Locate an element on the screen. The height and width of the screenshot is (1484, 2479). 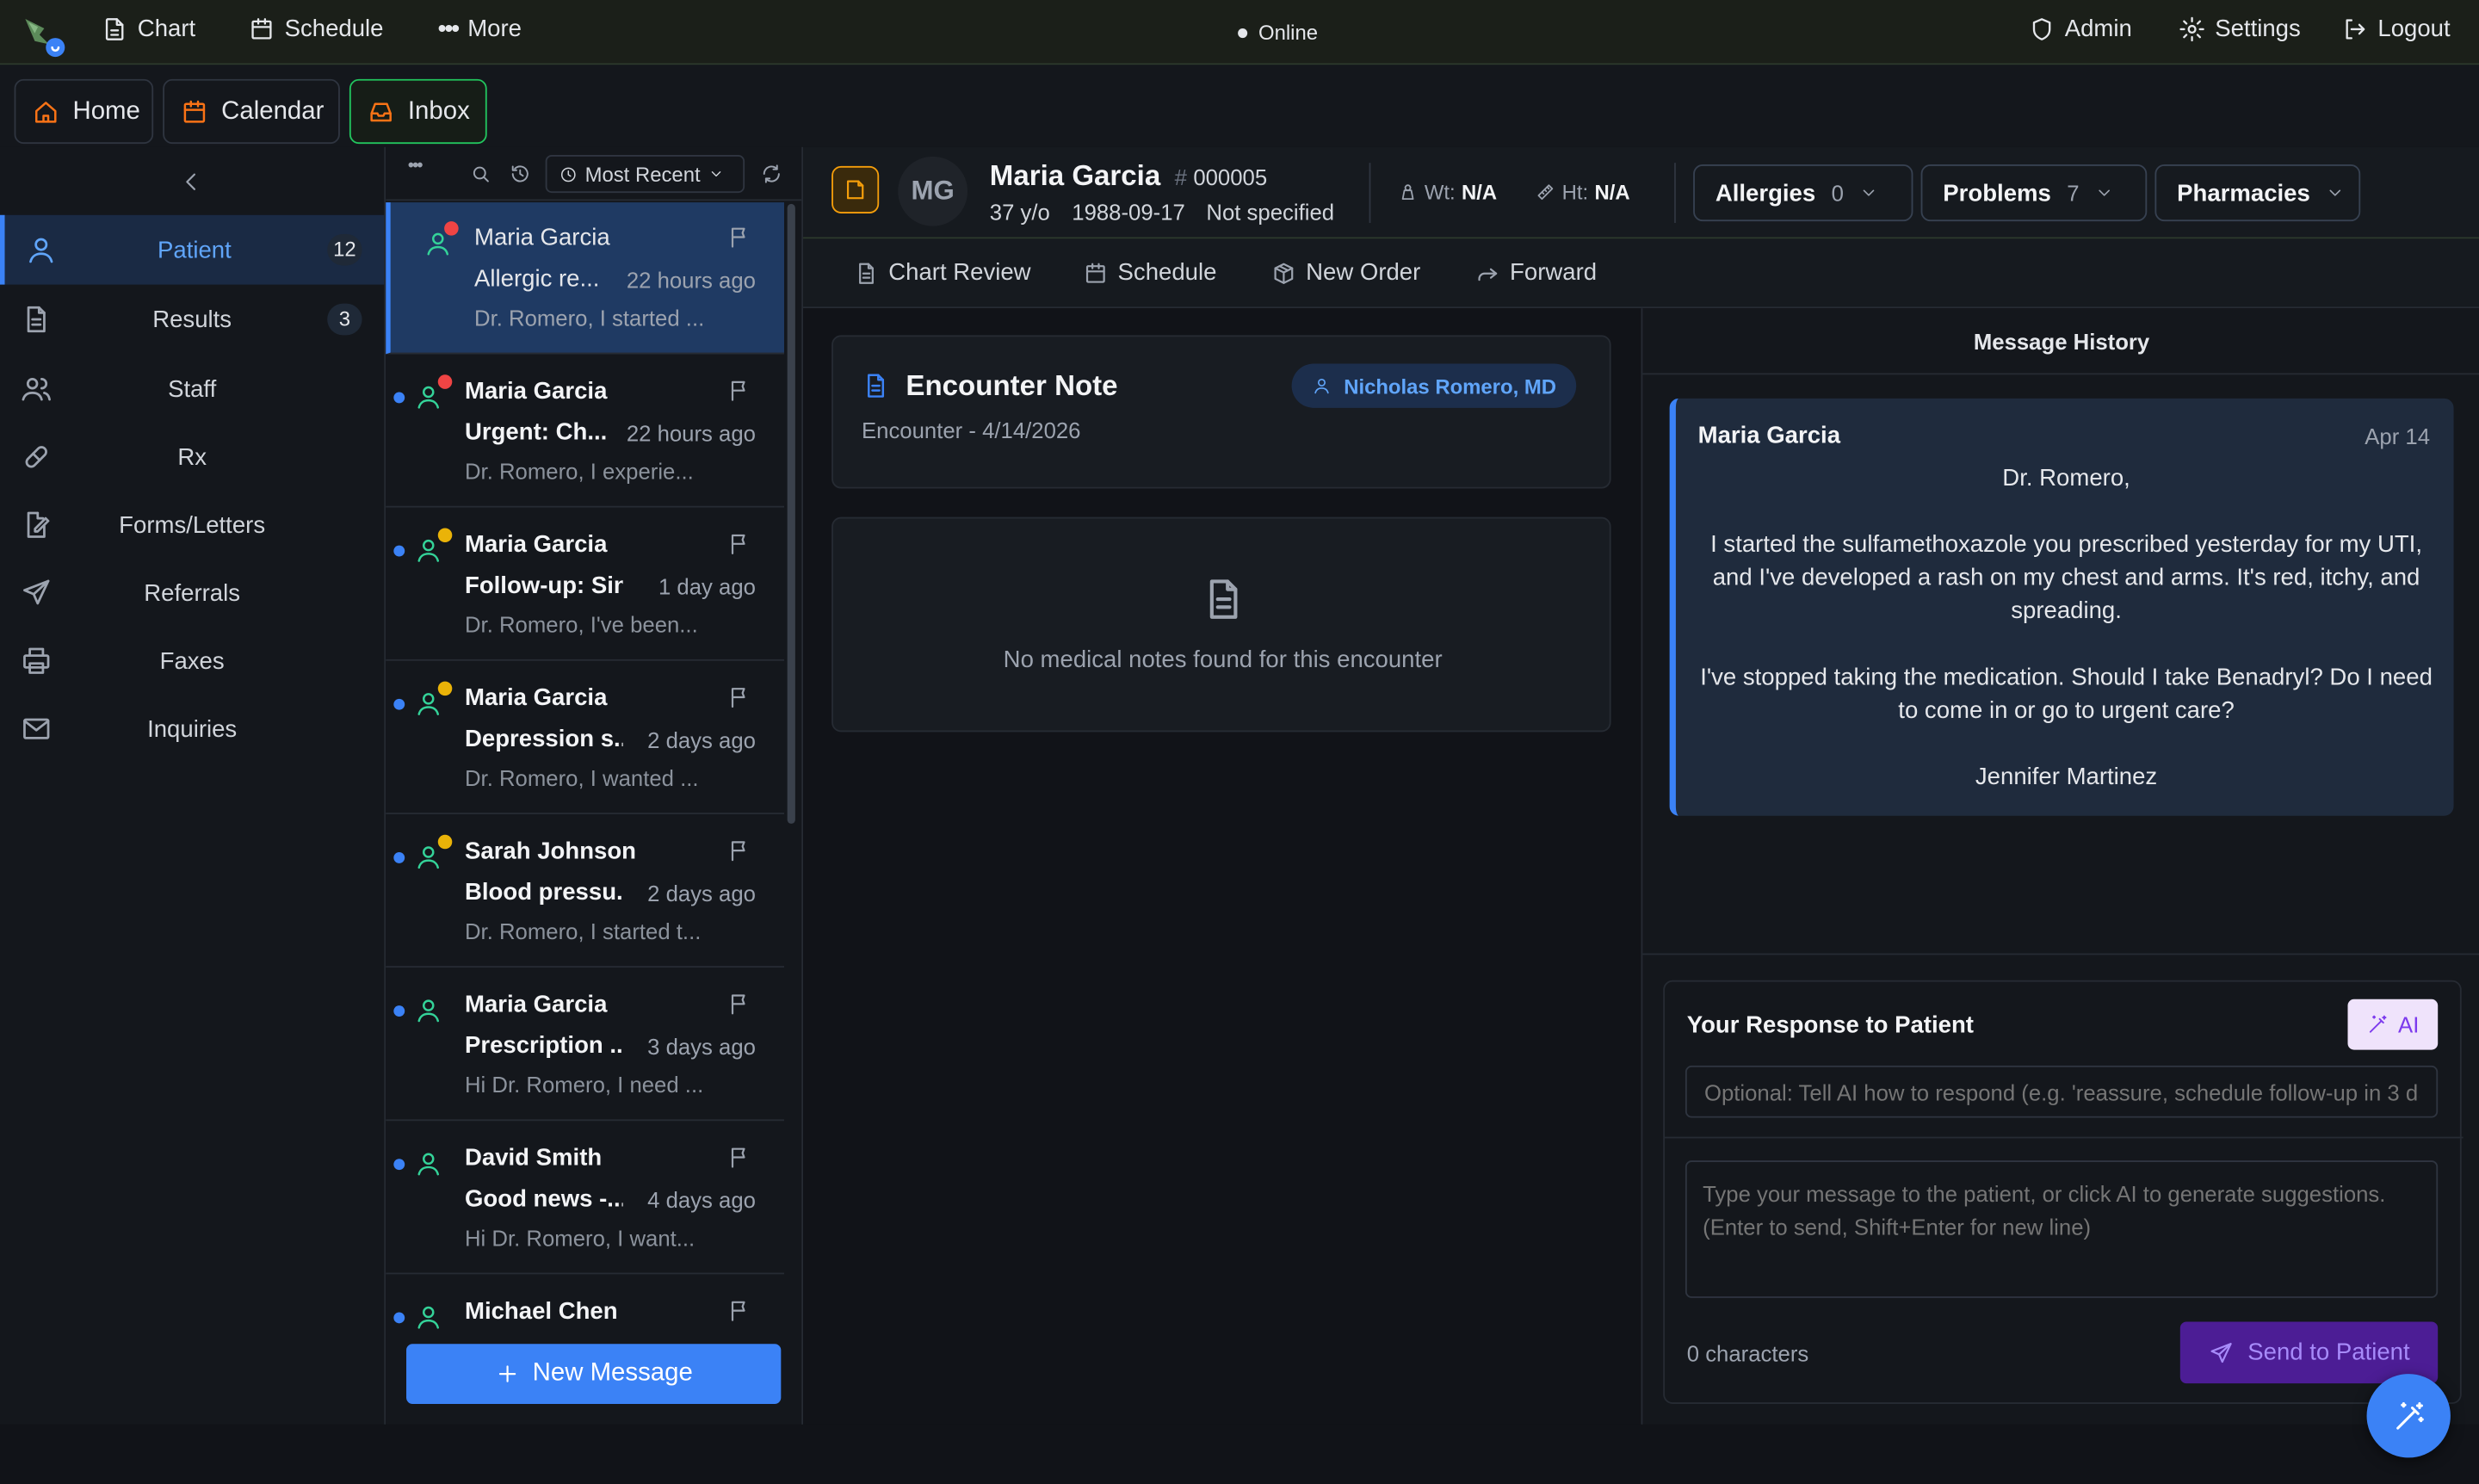
chevron-down-icon is located at coordinates (2335, 192).